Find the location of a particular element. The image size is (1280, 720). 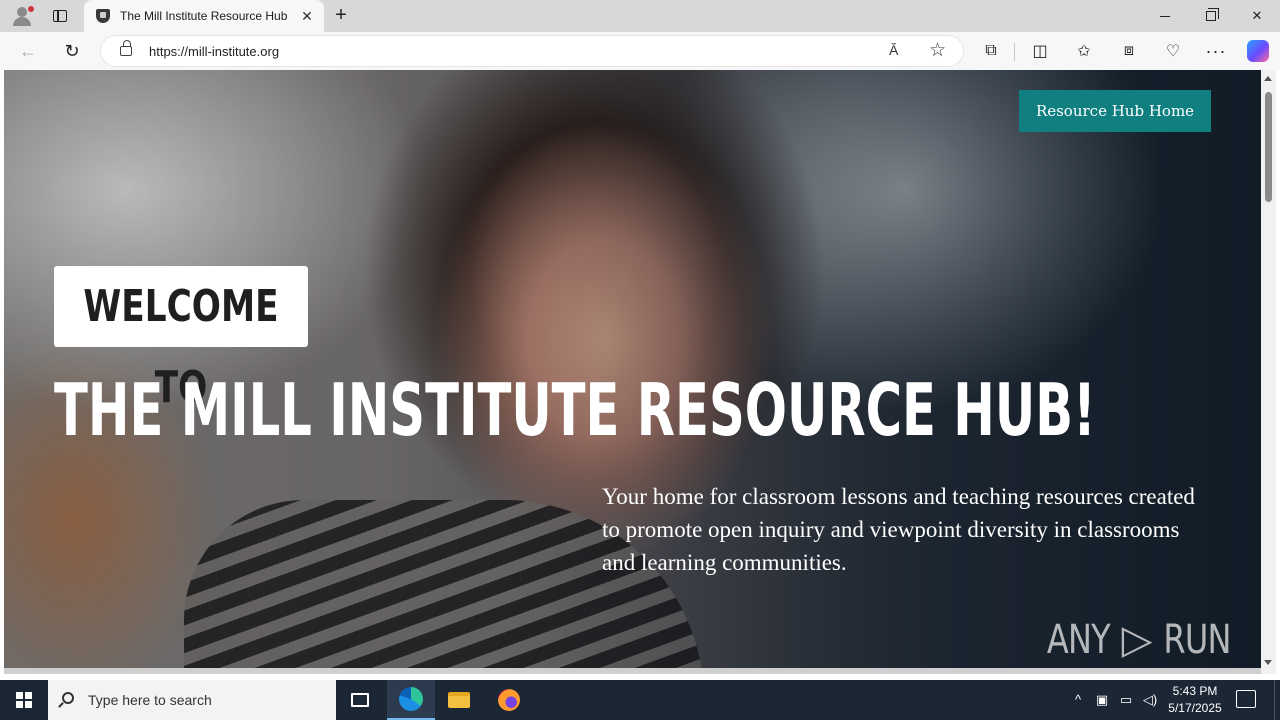

back-arrow-icon: ← is located at coordinates (28, 51).